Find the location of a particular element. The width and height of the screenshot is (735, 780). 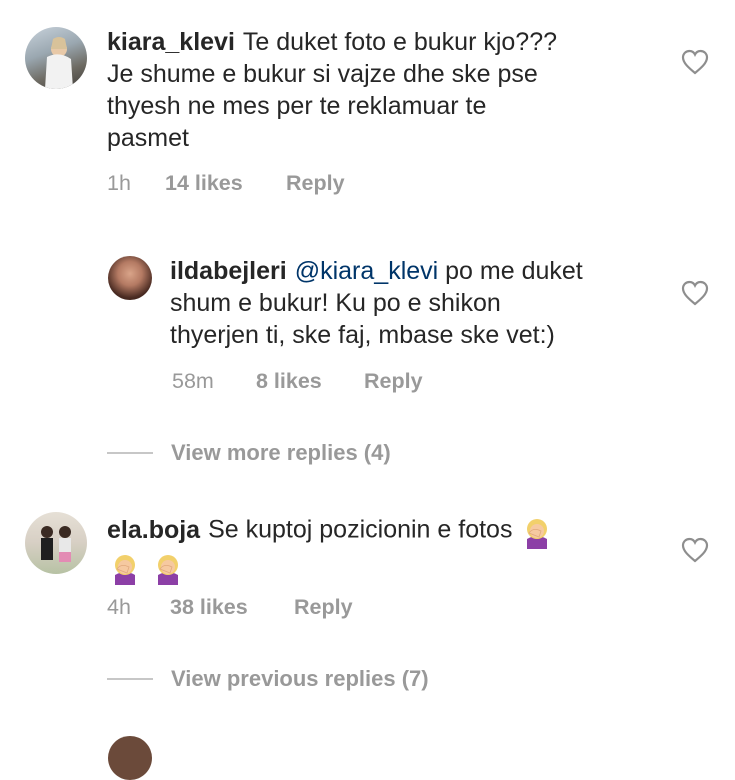

comment-meta: 1h 14 likes Reply is located at coordinates (226, 183).